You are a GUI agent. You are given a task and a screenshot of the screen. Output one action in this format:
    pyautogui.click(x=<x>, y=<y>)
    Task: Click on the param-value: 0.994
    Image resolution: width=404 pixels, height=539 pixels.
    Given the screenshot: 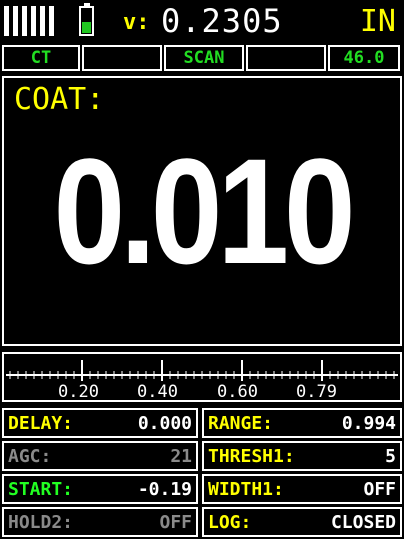 What is the action you would take?
    pyautogui.click(x=368, y=423)
    